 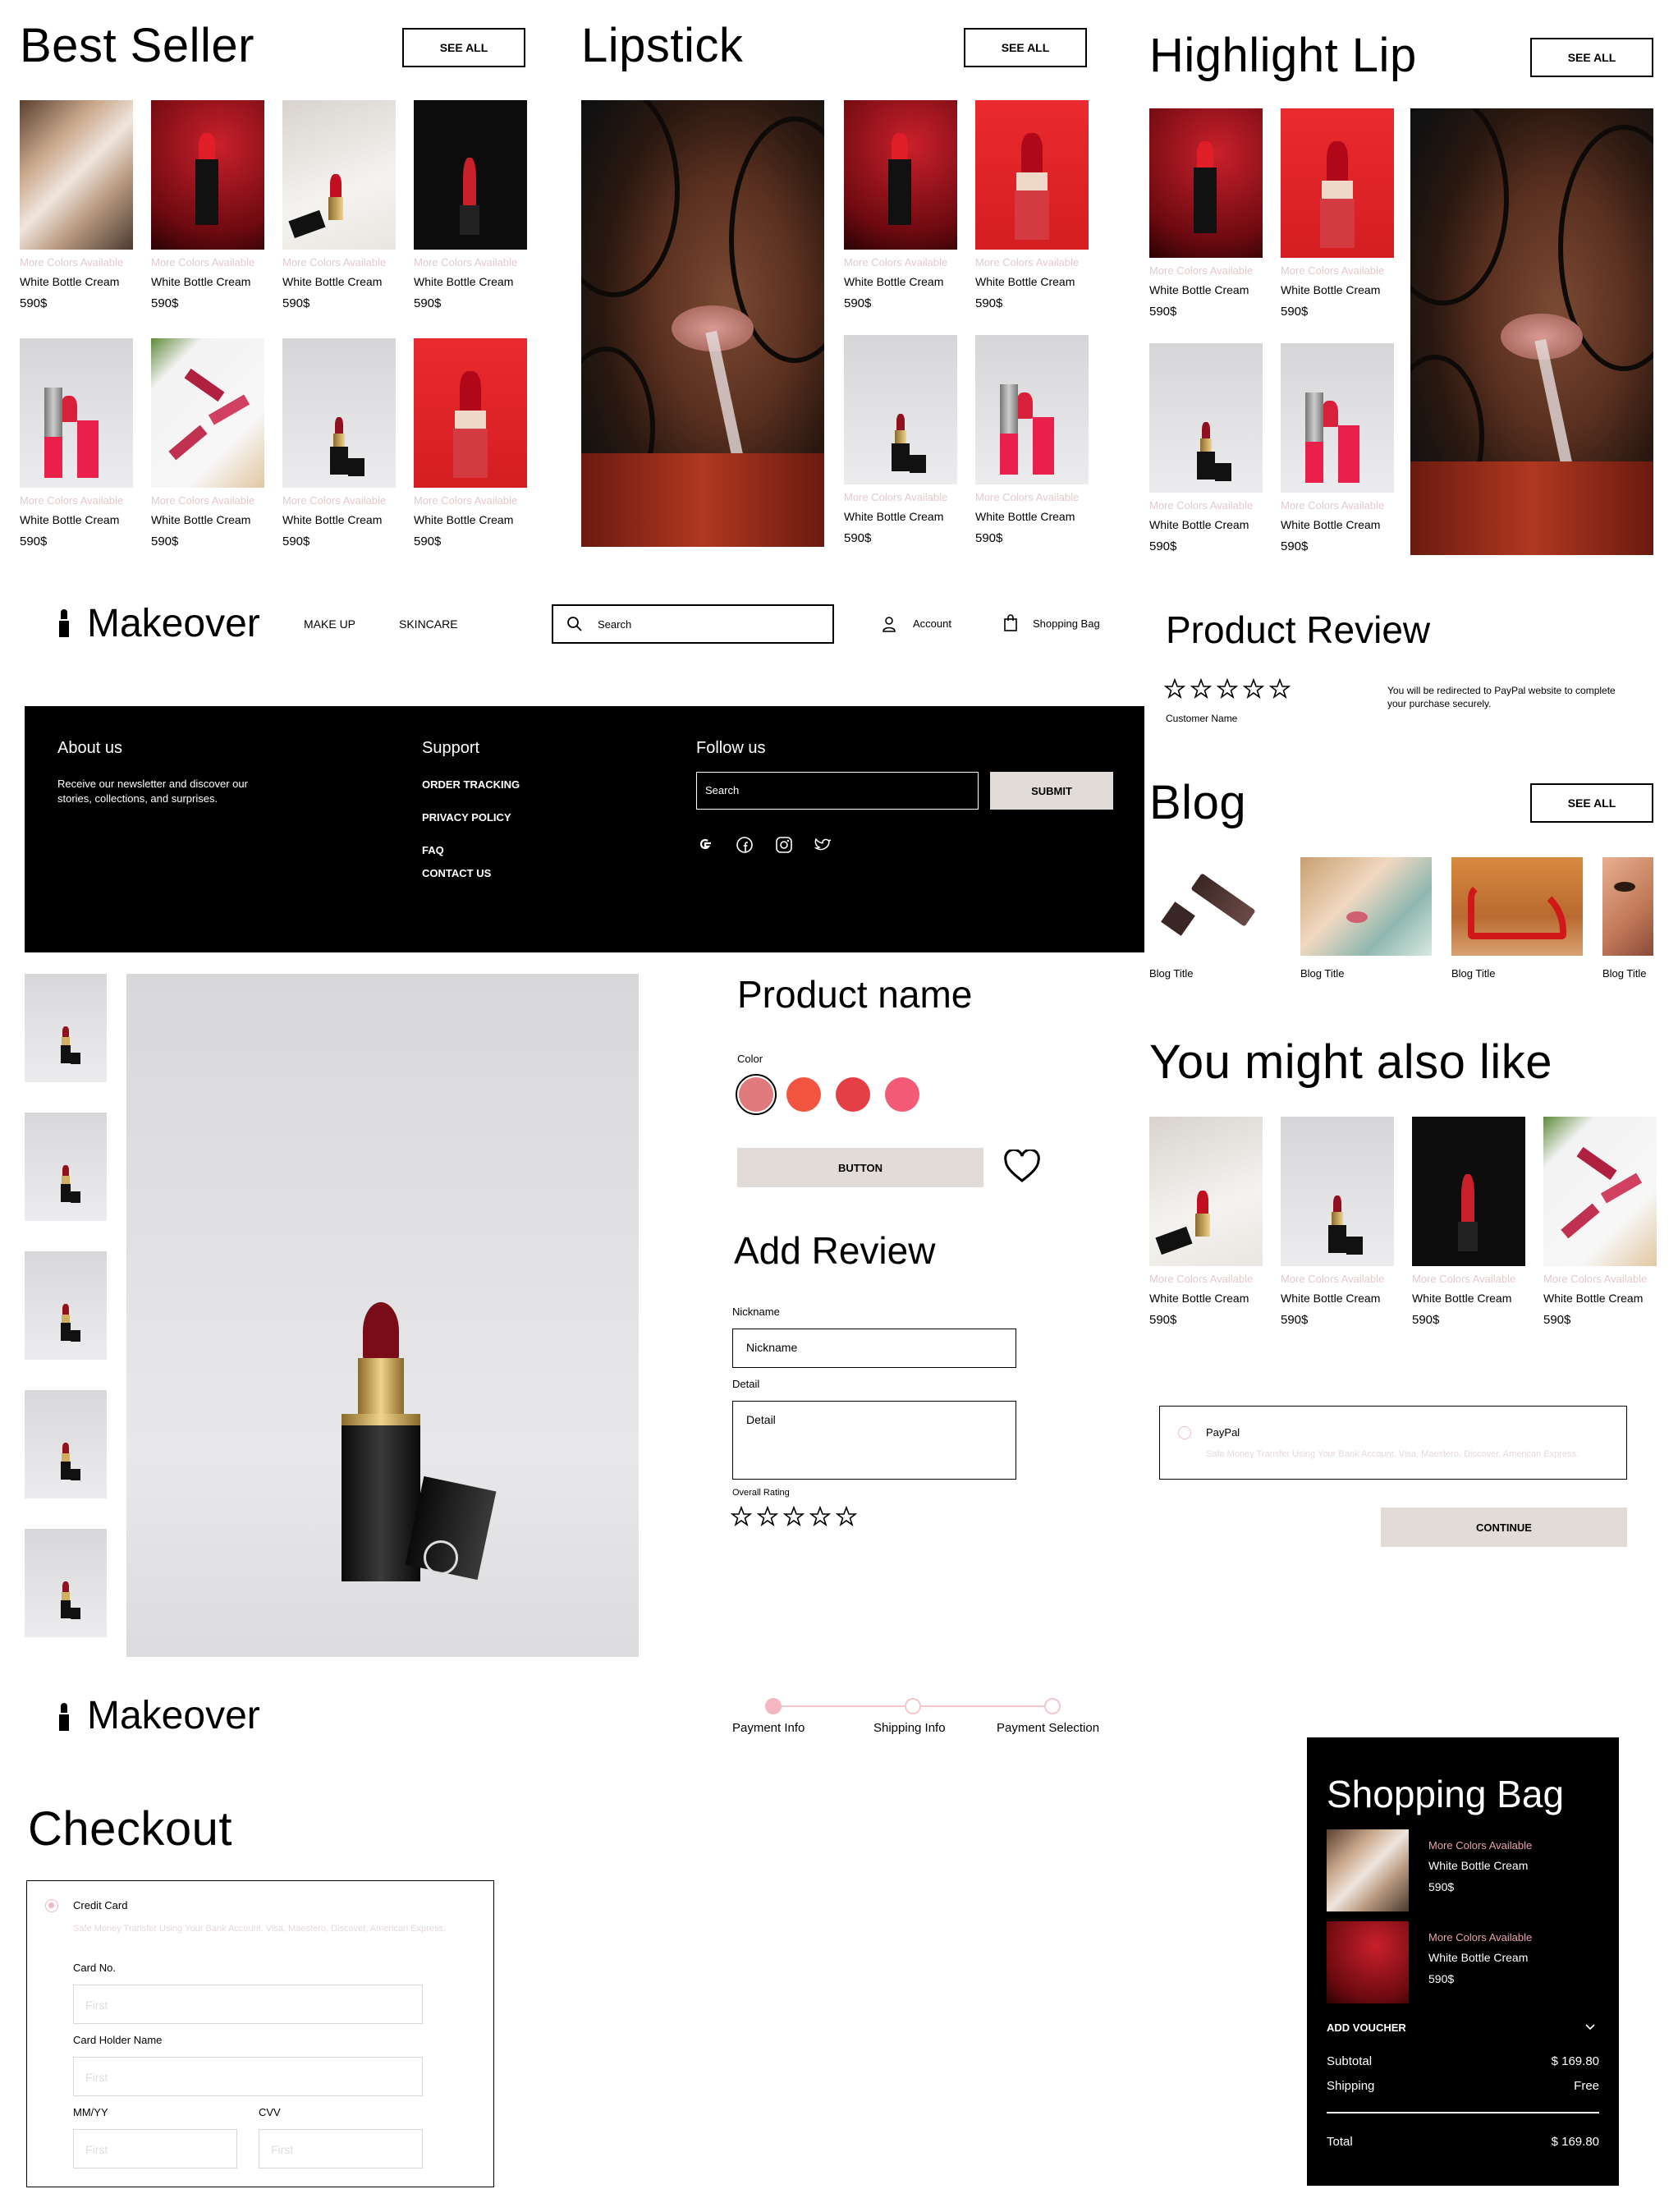 I want to click on step-1-label: Payment Info, so click(x=768, y=1728).